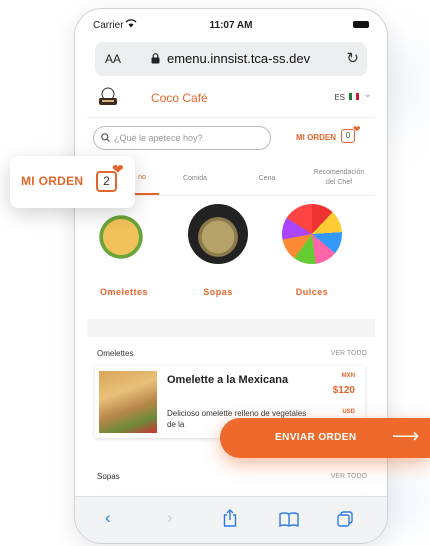 The width and height of the screenshot is (430, 546). I want to click on tab-label: Comida, so click(195, 178).